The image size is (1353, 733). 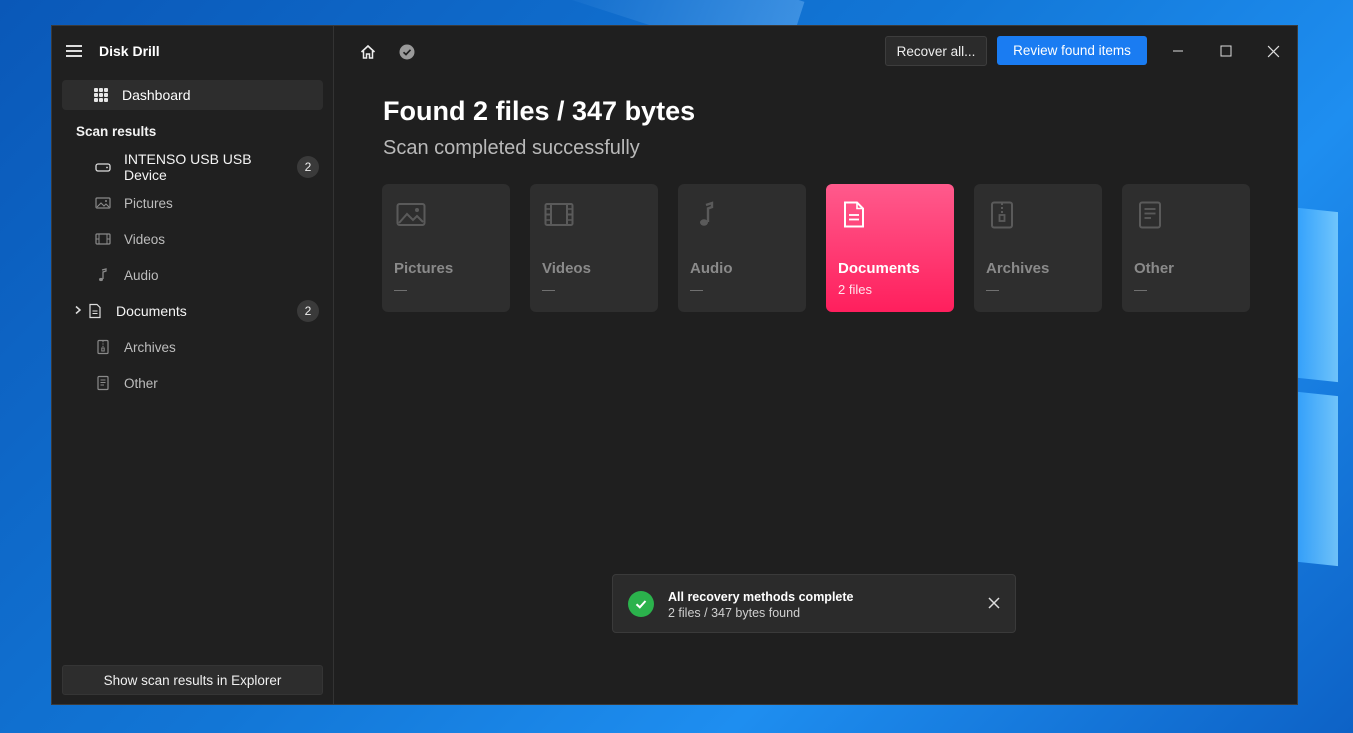 What do you see at coordinates (424, 268) in the screenshot?
I see `category-name: Pictures` at bounding box center [424, 268].